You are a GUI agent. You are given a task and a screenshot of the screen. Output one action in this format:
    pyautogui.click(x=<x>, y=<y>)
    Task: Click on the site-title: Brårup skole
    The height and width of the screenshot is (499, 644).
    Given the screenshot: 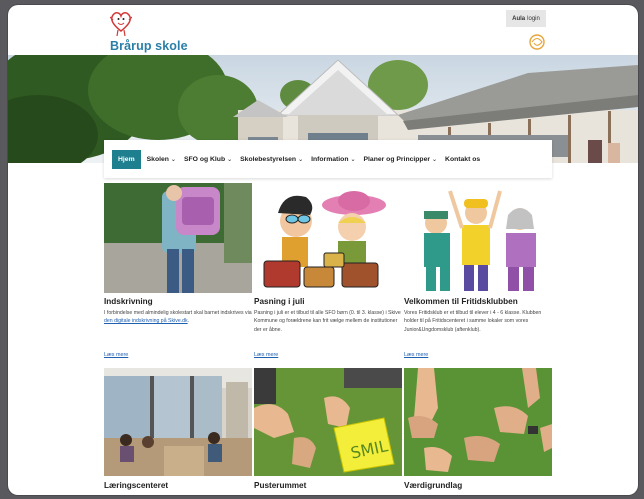 What is the action you would take?
    pyautogui.click(x=149, y=46)
    